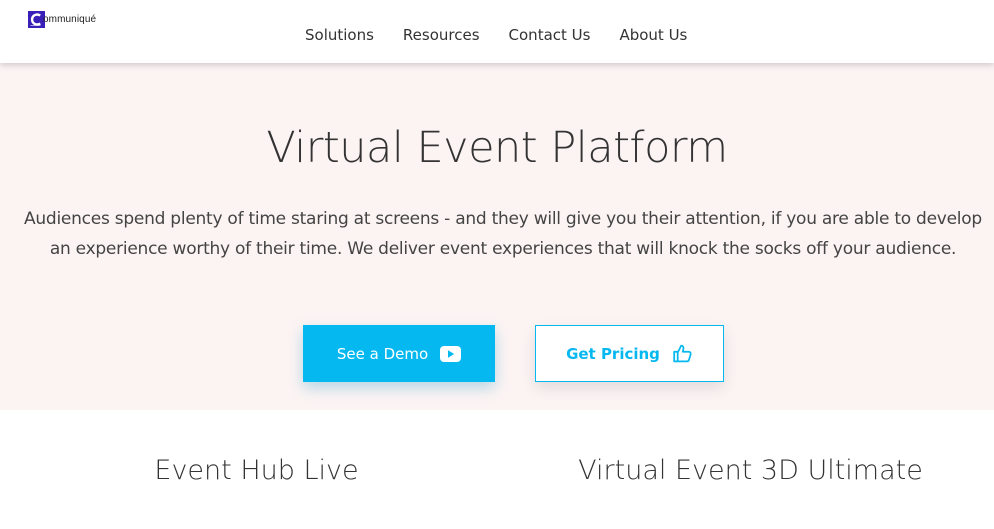  What do you see at coordinates (497, 148) in the screenshot?
I see `hero-title: Virtual Event Platform` at bounding box center [497, 148].